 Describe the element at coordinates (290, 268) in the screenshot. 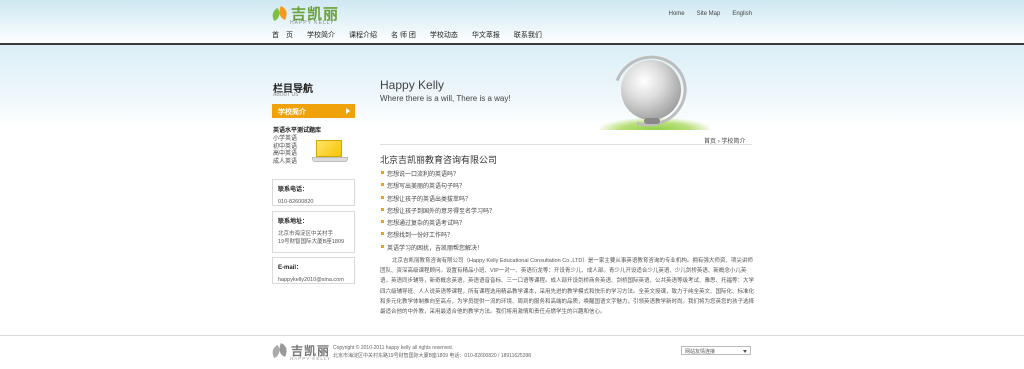

I see `email-label: E-mail：` at that location.